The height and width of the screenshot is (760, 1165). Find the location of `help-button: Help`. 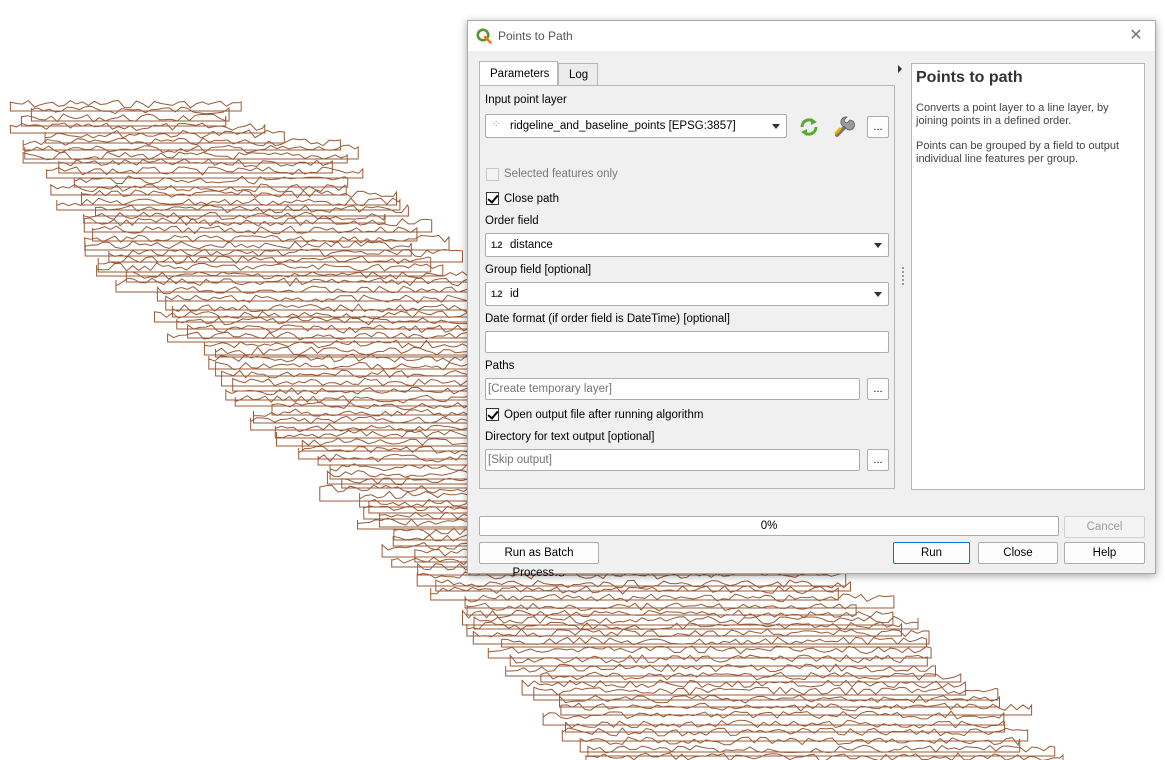

help-button: Help is located at coordinates (1104, 553).